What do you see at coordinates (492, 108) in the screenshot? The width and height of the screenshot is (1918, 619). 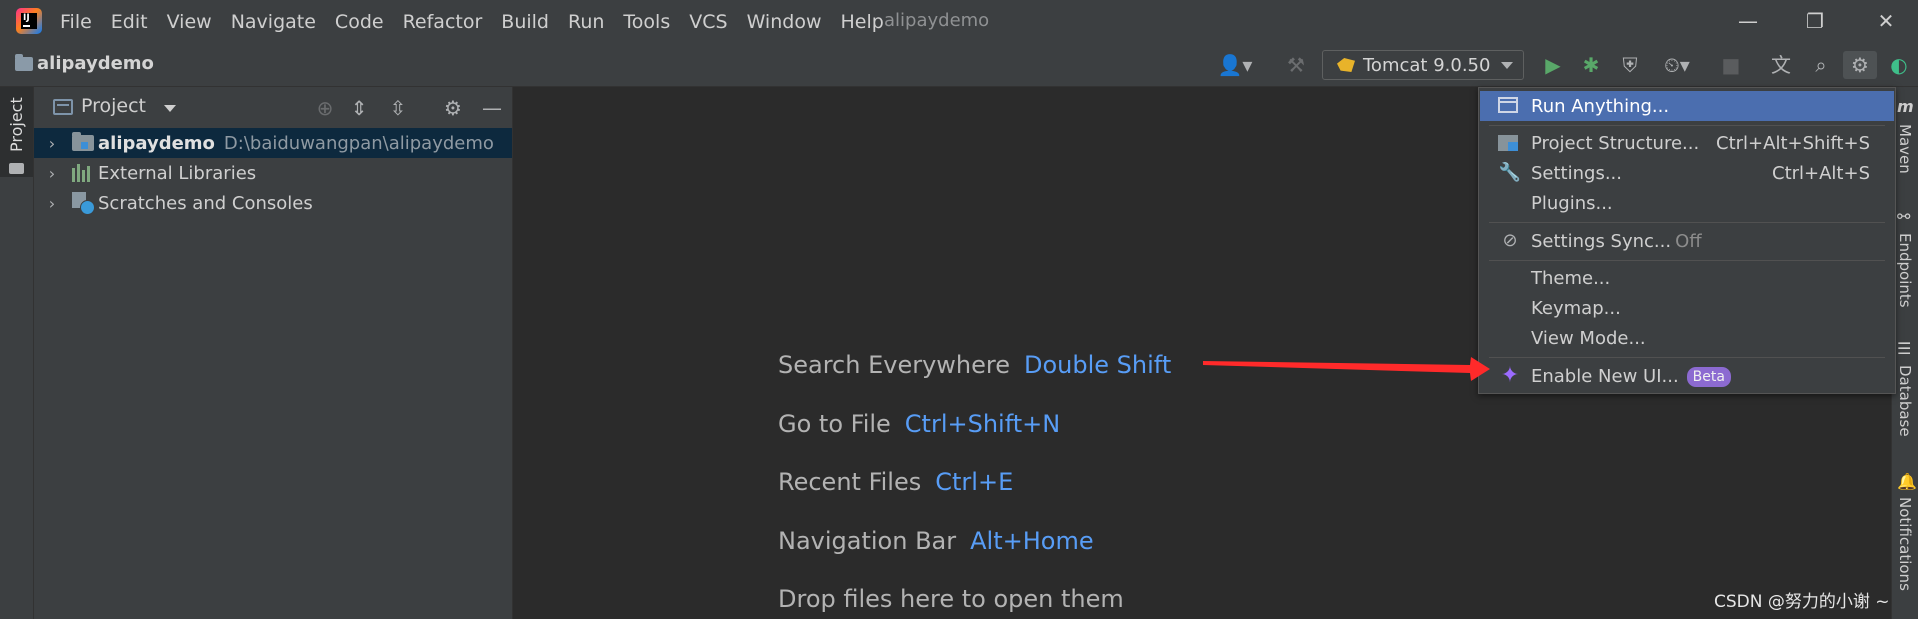 I see `hide-minus-icon: —` at bounding box center [492, 108].